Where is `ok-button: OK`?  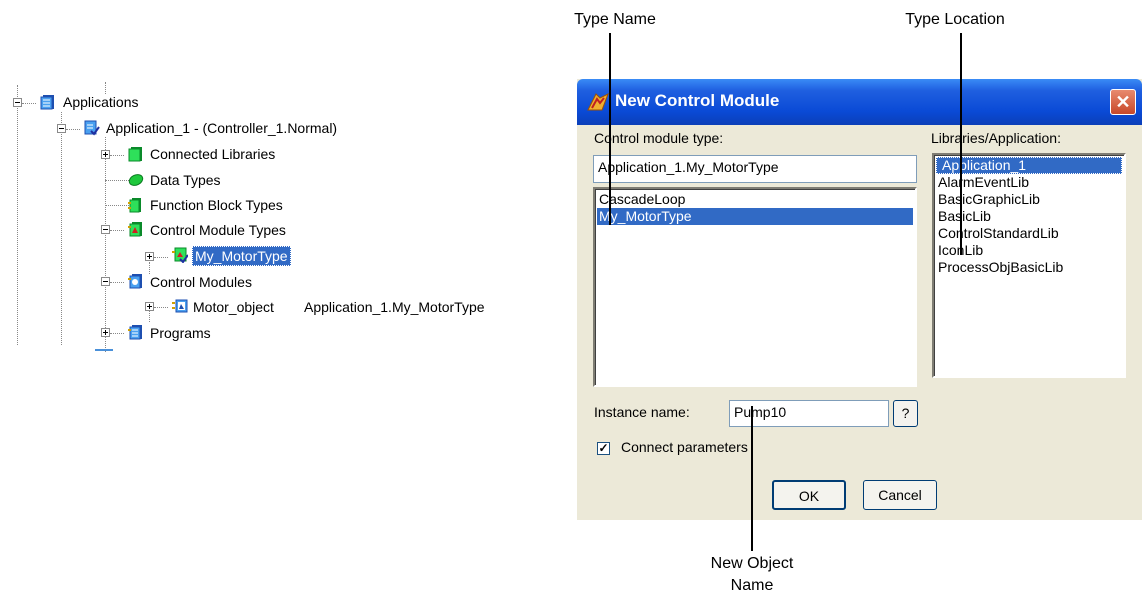 ok-button: OK is located at coordinates (809, 495).